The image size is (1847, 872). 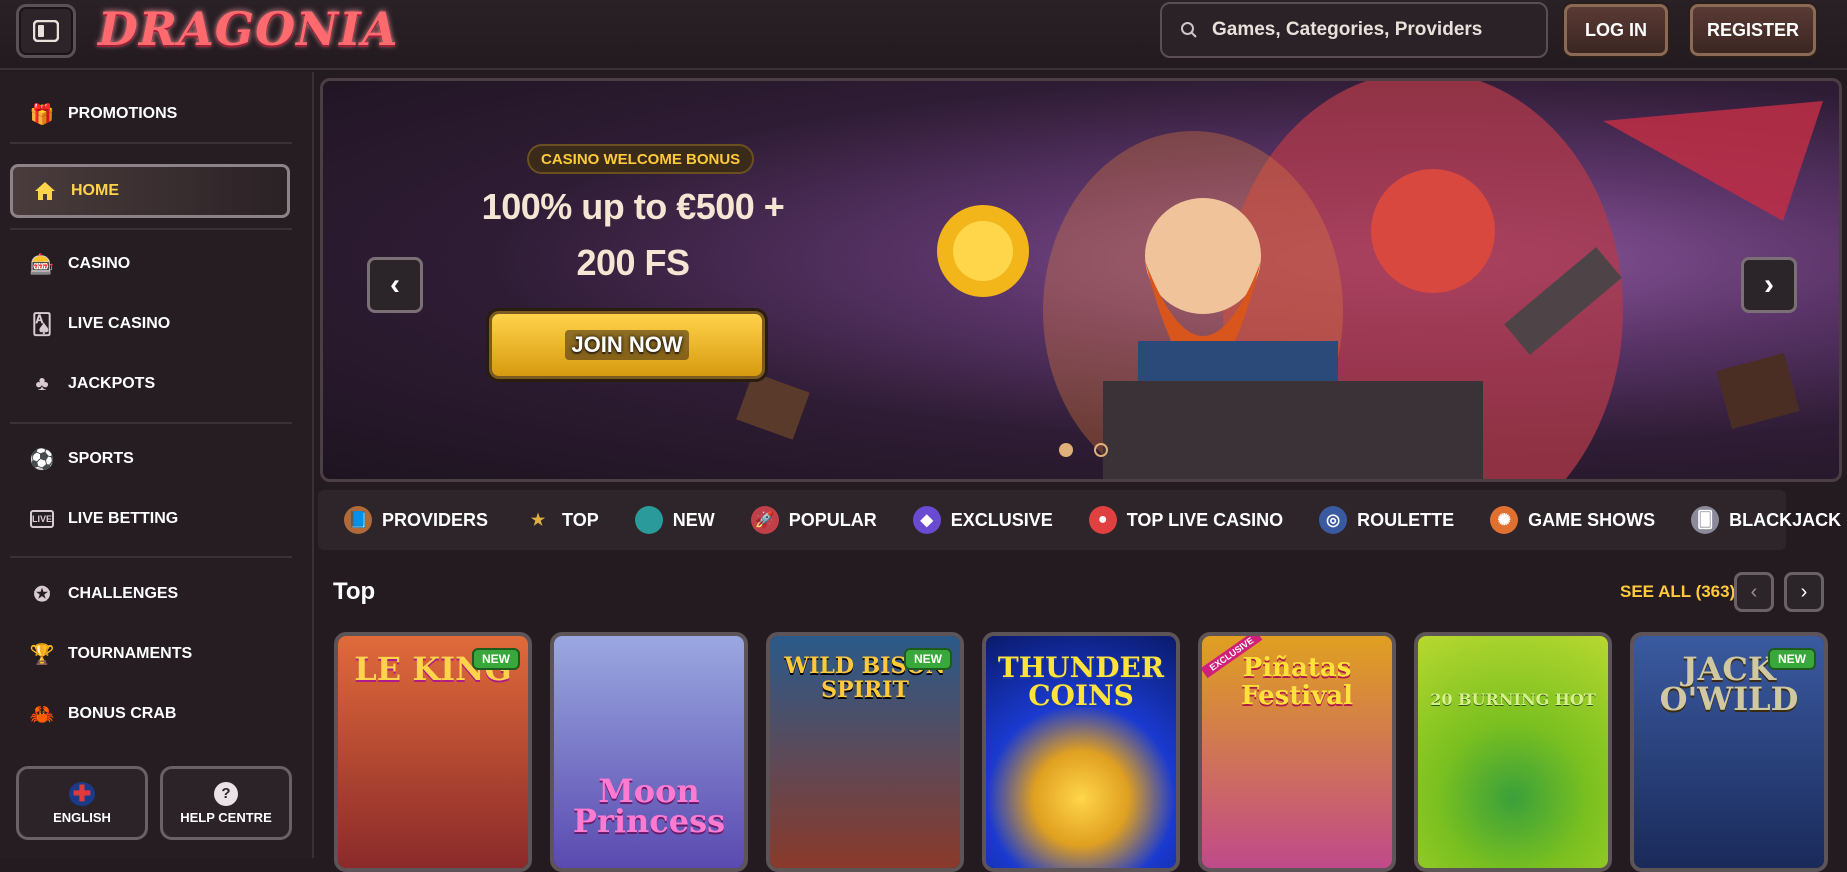 I want to click on register-button: REGISTER, so click(x=1753, y=30).